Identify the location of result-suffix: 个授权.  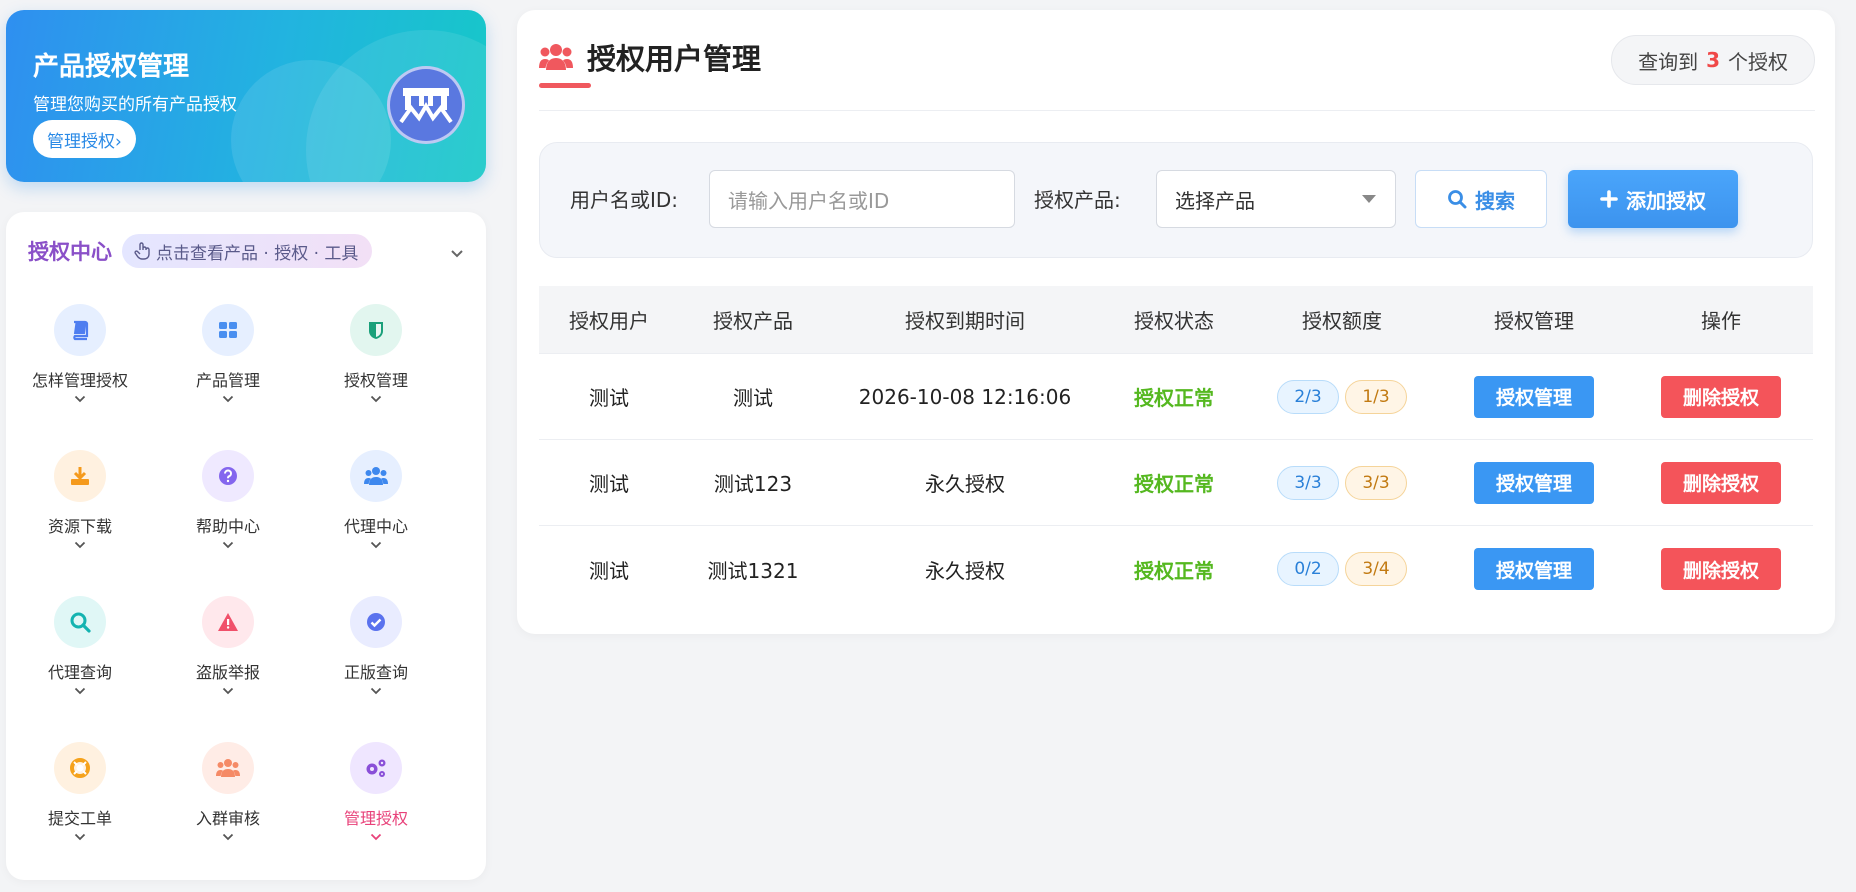
(1758, 61).